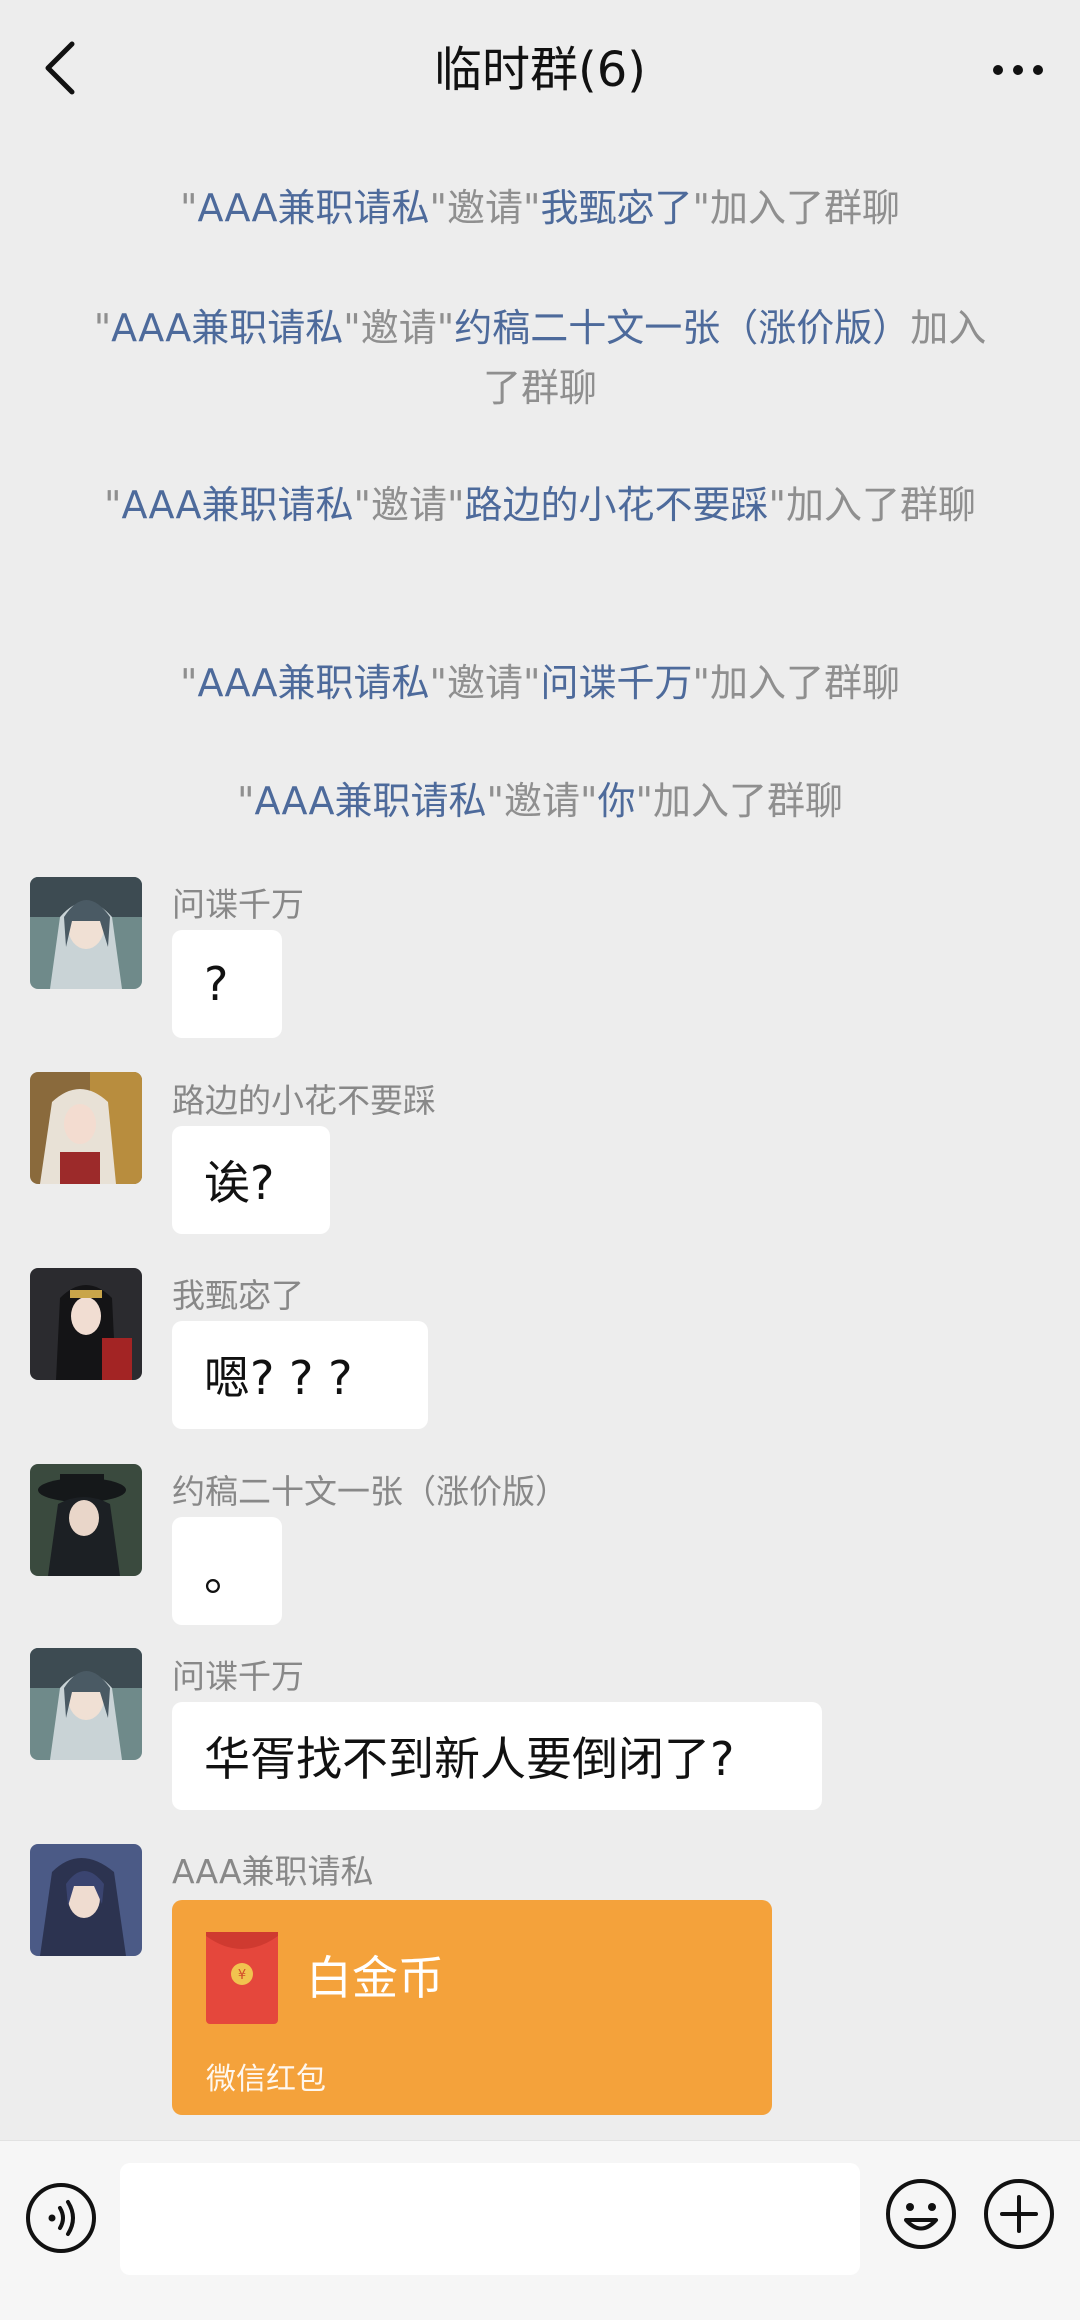  What do you see at coordinates (490, 2219) in the screenshot?
I see `message-input` at bounding box center [490, 2219].